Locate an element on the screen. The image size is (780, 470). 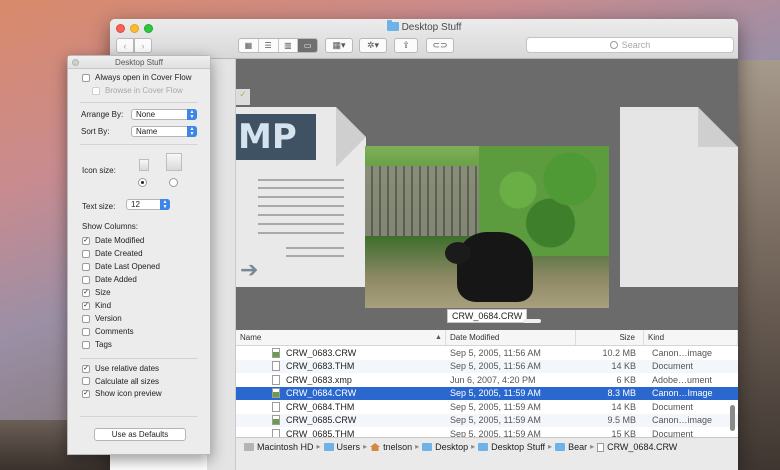
column-view-button: ▥ is located at coordinates (289, 45).